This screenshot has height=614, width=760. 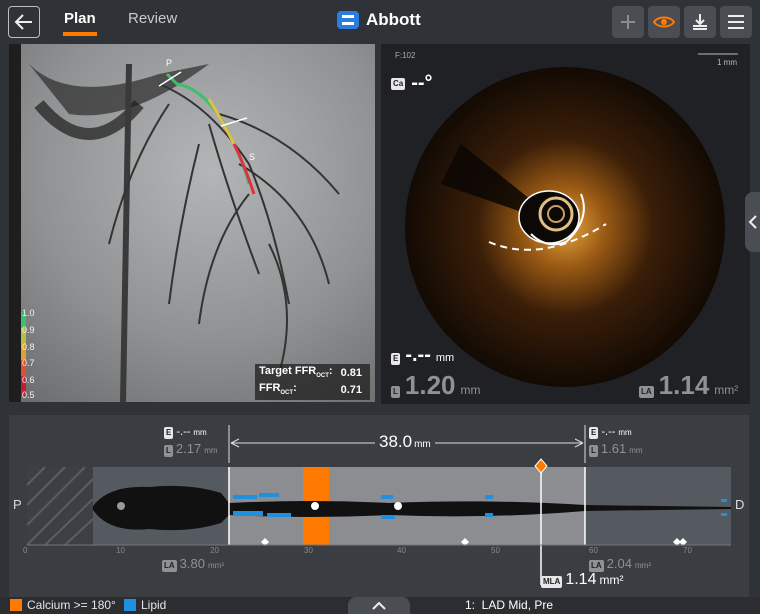 What do you see at coordinates (740, 504) in the screenshot?
I see `distal-end-label: D` at bounding box center [740, 504].